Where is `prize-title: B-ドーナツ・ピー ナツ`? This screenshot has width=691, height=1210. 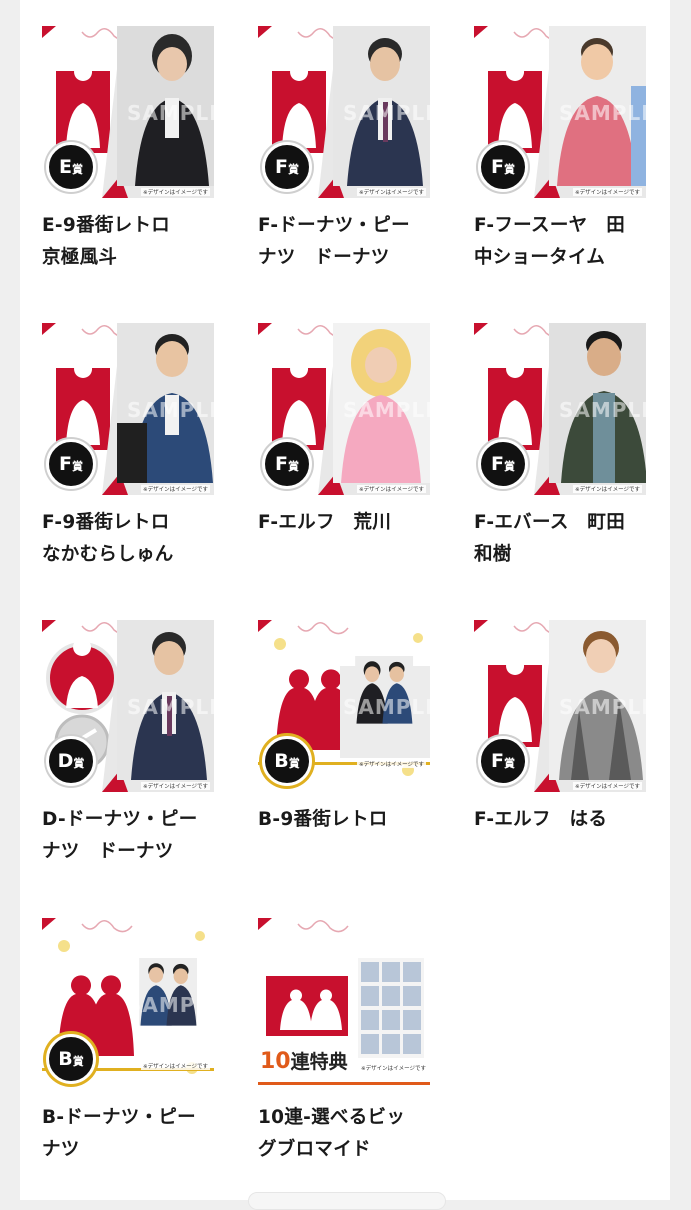 prize-title: B-ドーナツ・ピー ナツ is located at coordinates (119, 1133).